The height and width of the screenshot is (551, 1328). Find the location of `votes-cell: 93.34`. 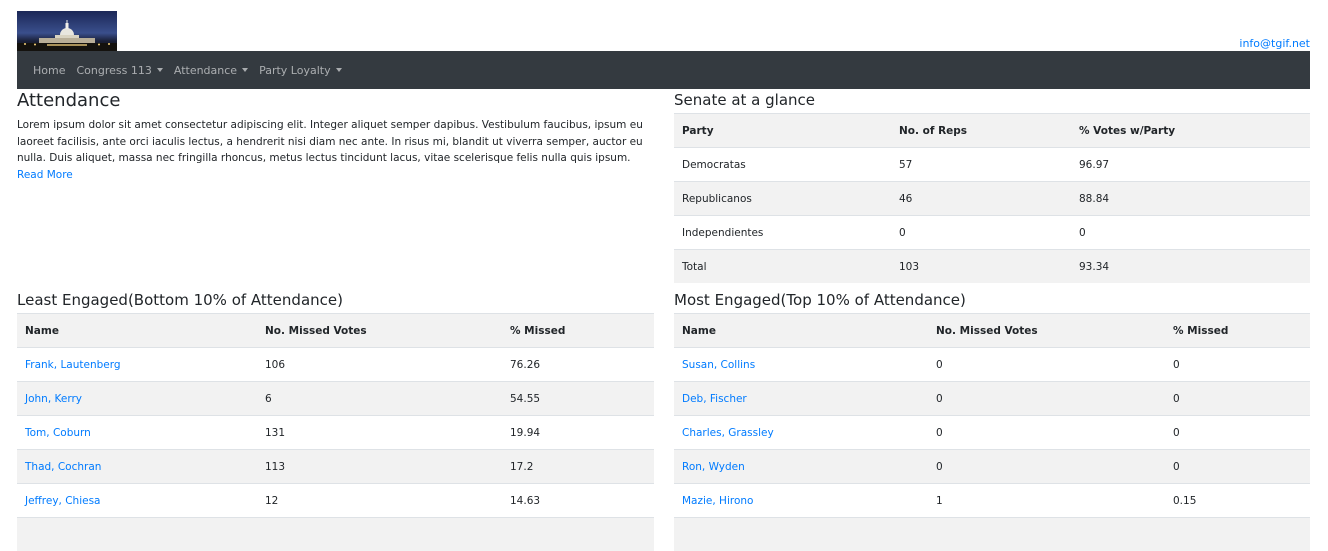

votes-cell: 93.34 is located at coordinates (1190, 267).